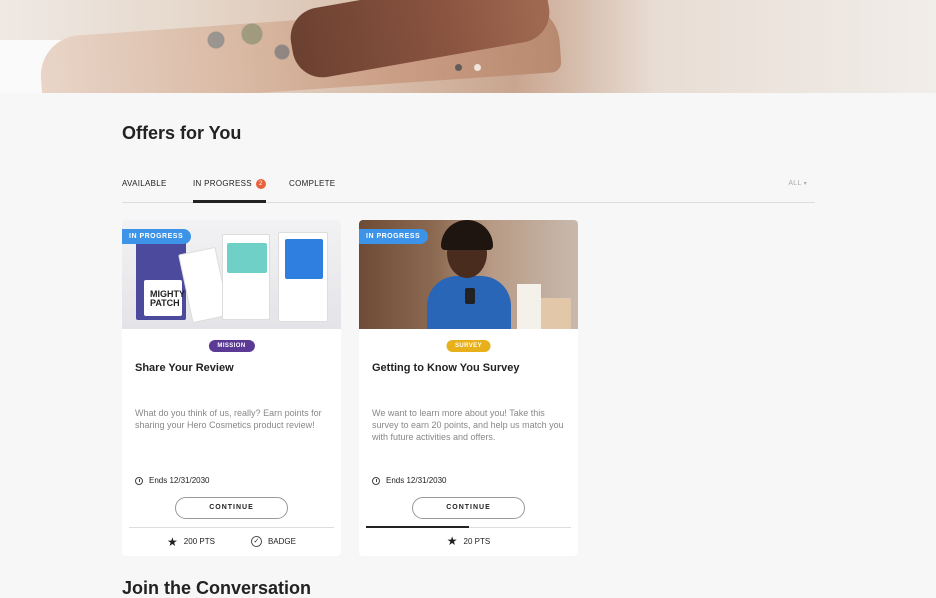 This screenshot has width=936, height=598. I want to click on offers-title: Offers for You, so click(182, 133).